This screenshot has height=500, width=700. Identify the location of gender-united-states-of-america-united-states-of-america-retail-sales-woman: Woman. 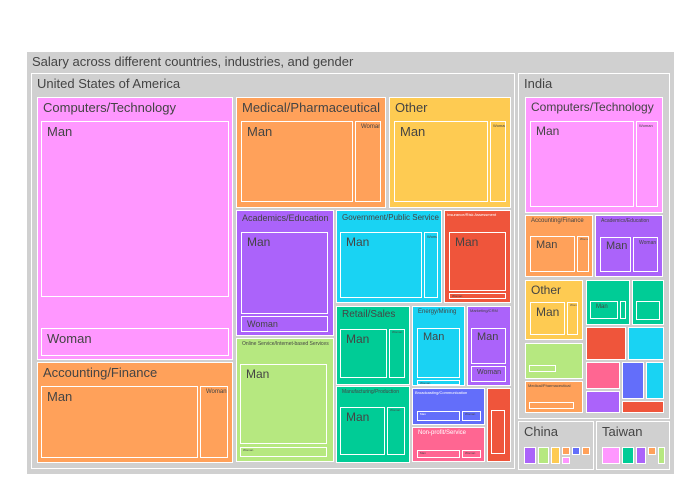
(397, 353).